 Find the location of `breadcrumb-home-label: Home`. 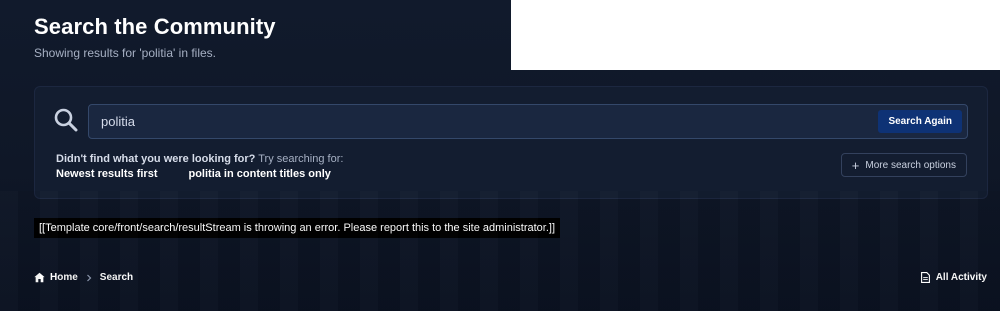

breadcrumb-home-label: Home is located at coordinates (64, 277).